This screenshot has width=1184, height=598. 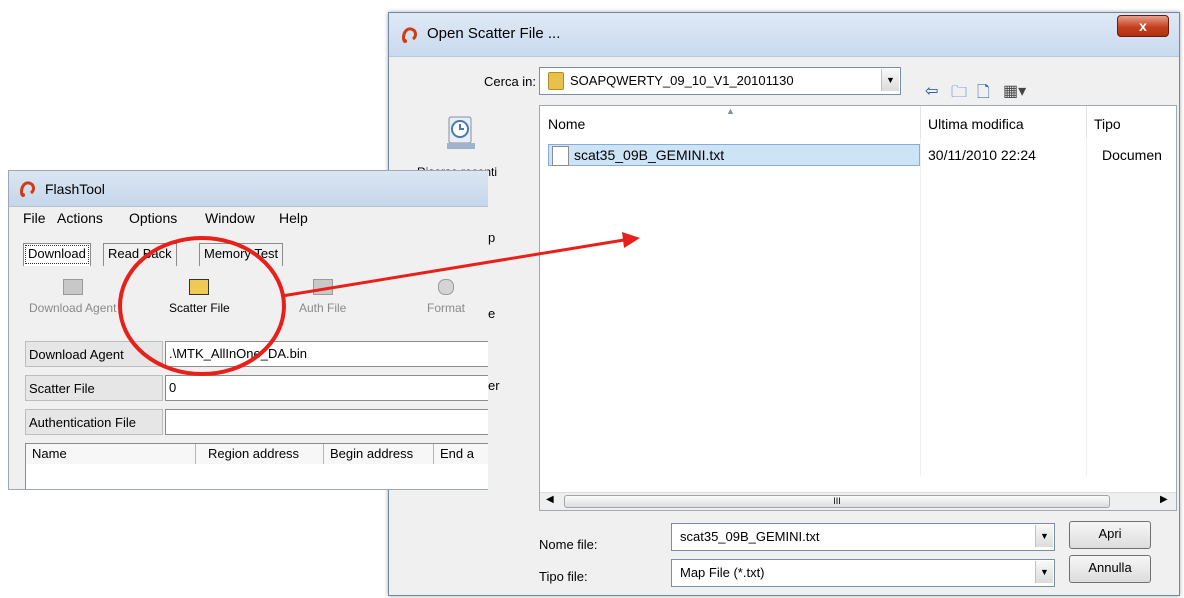 What do you see at coordinates (202, 306) in the screenshot?
I see `highlight-circle` at bounding box center [202, 306].